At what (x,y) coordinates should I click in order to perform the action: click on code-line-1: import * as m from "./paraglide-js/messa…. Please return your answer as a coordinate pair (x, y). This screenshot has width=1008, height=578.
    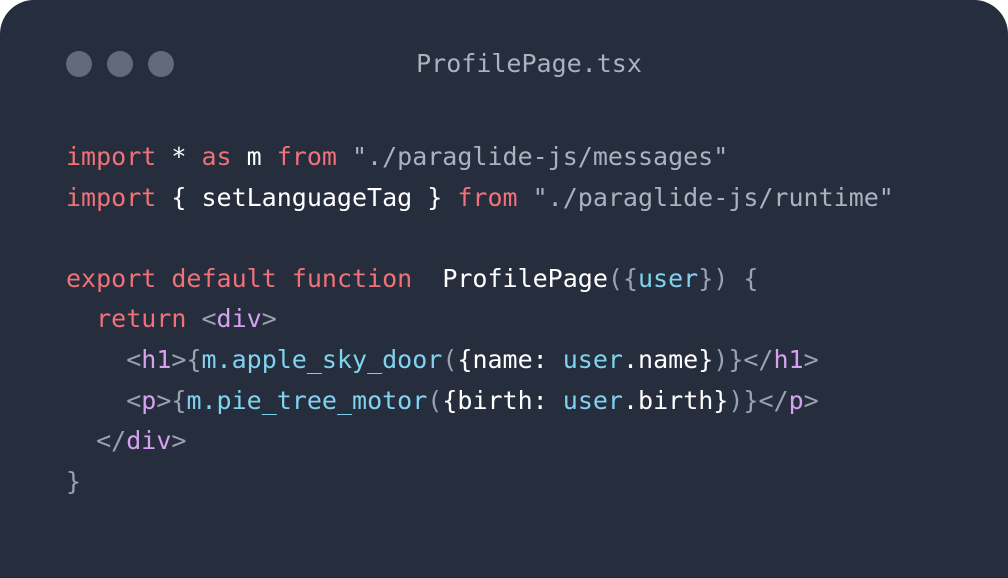
    Looking at the image, I should click on (397, 156).